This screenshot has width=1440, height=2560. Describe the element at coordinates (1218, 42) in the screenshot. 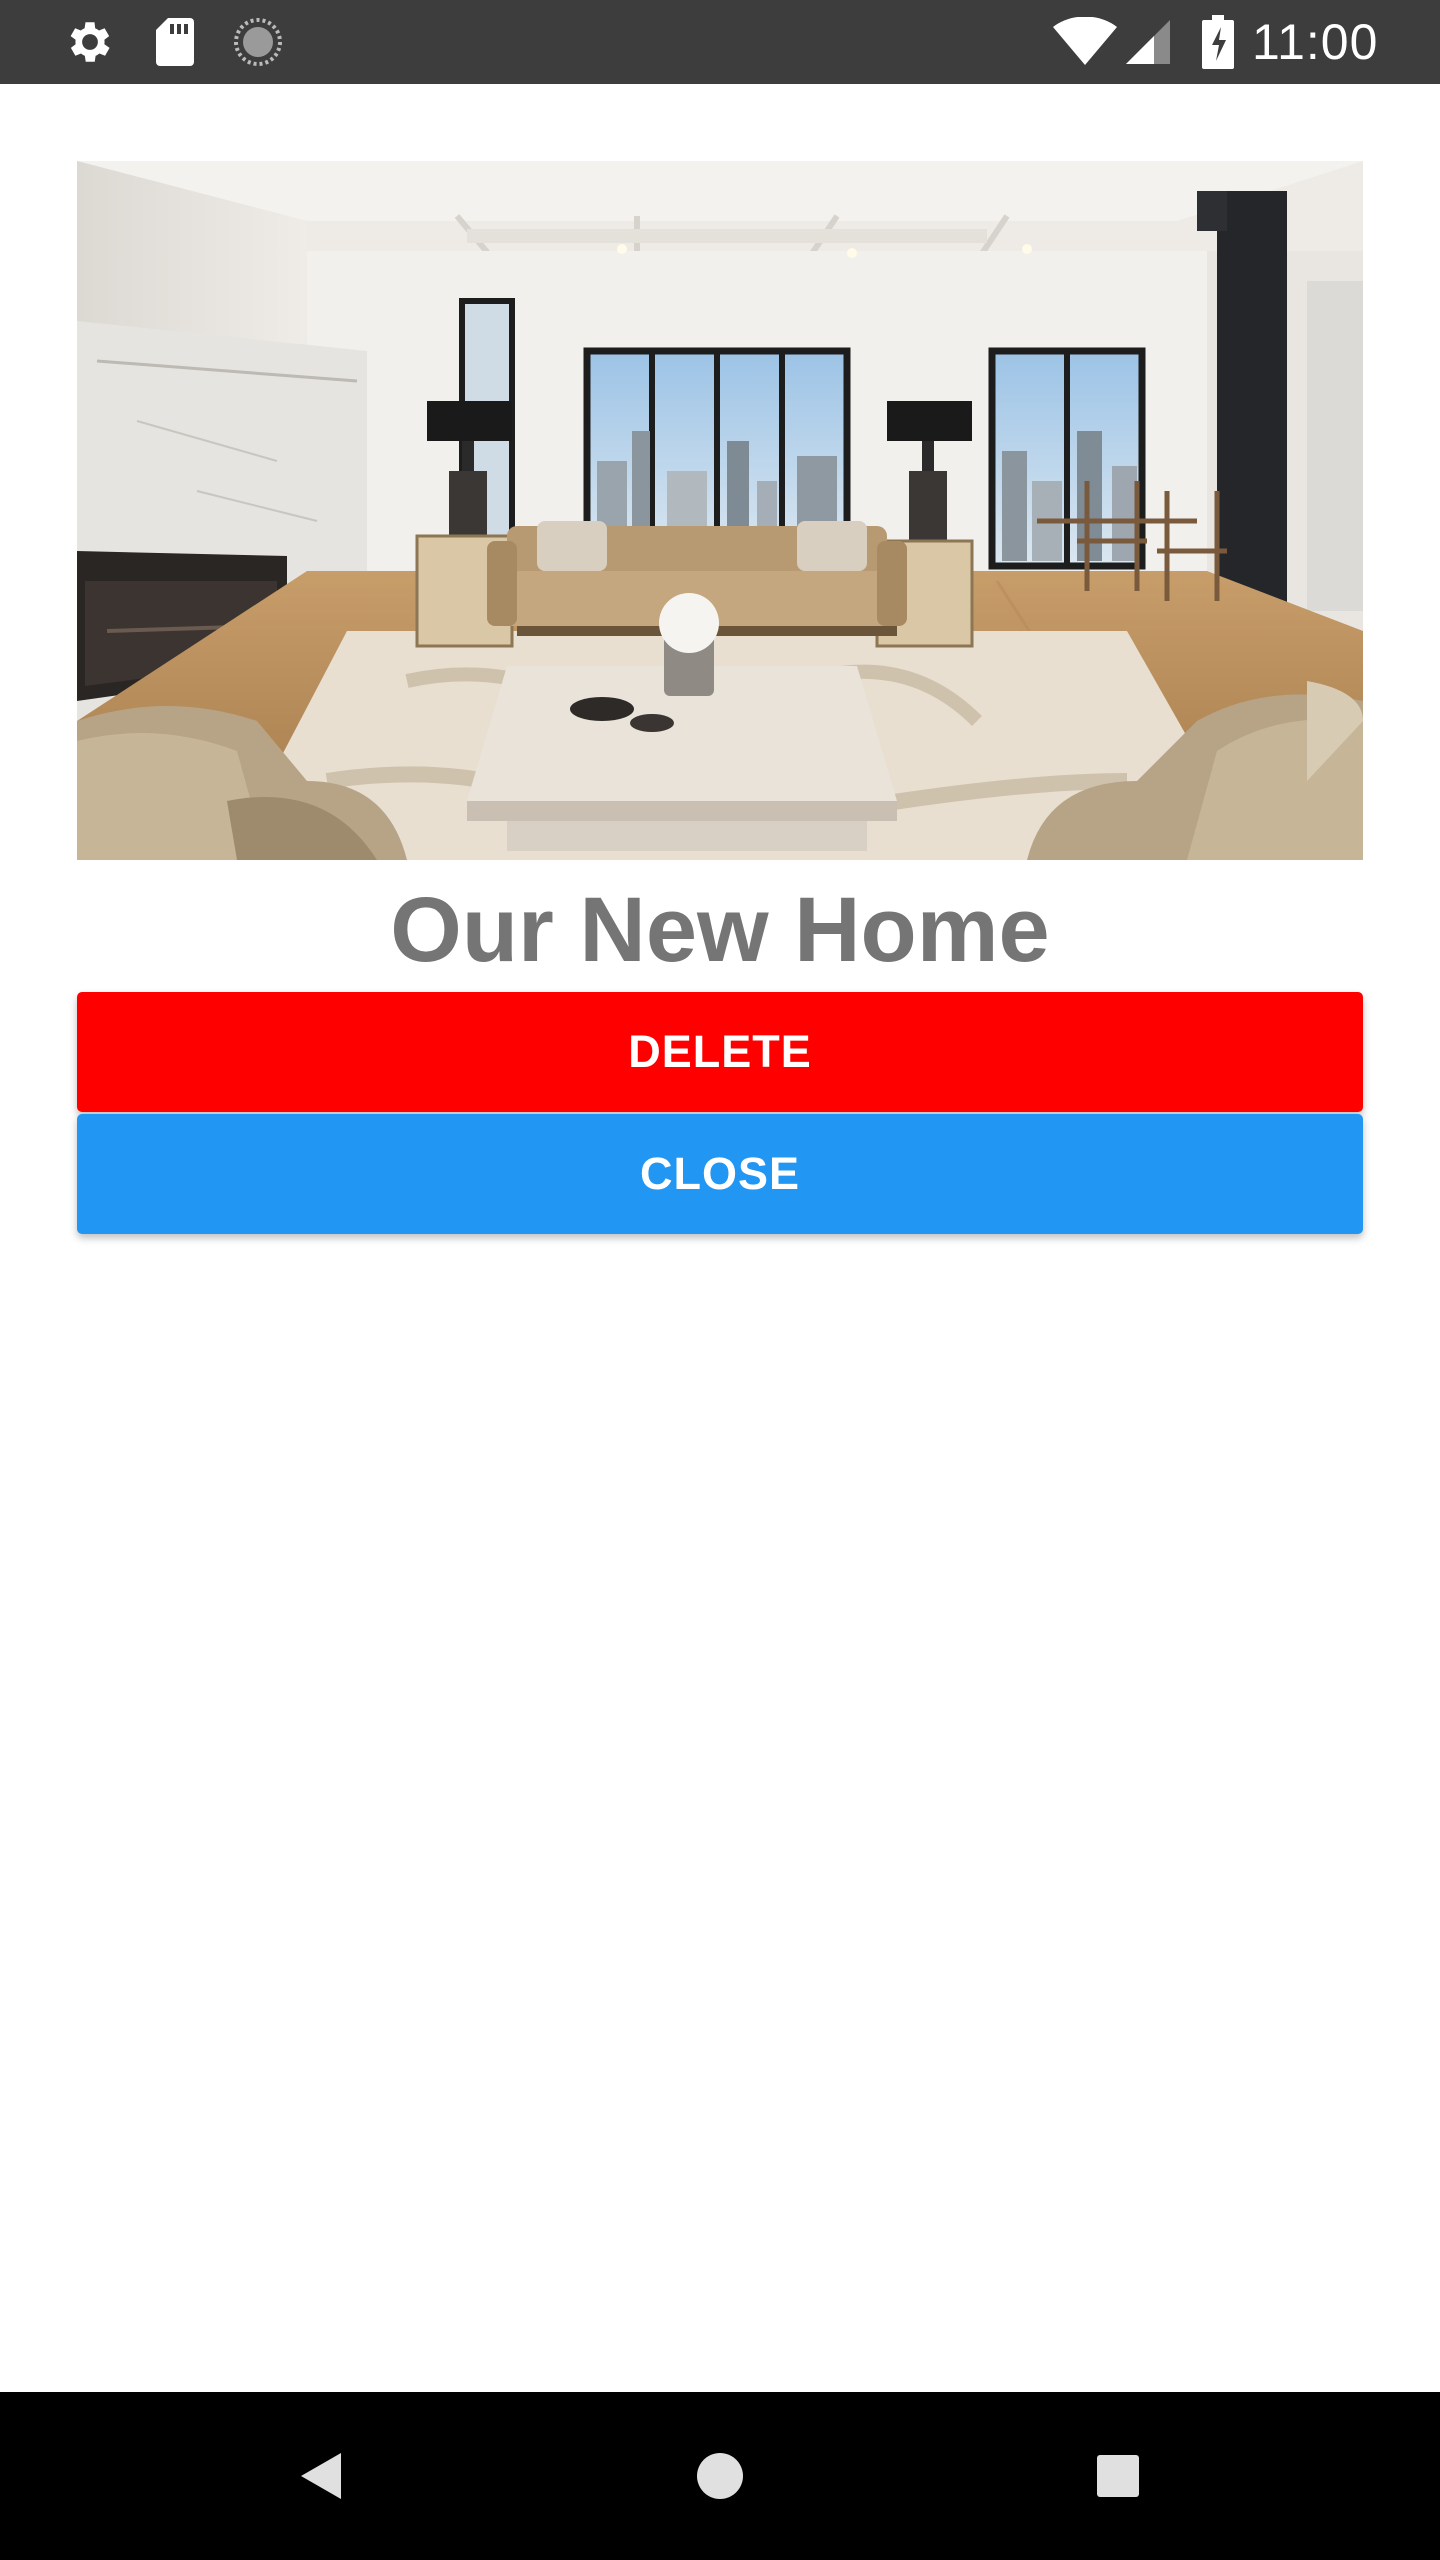

I see `battery-charging-icon` at that location.